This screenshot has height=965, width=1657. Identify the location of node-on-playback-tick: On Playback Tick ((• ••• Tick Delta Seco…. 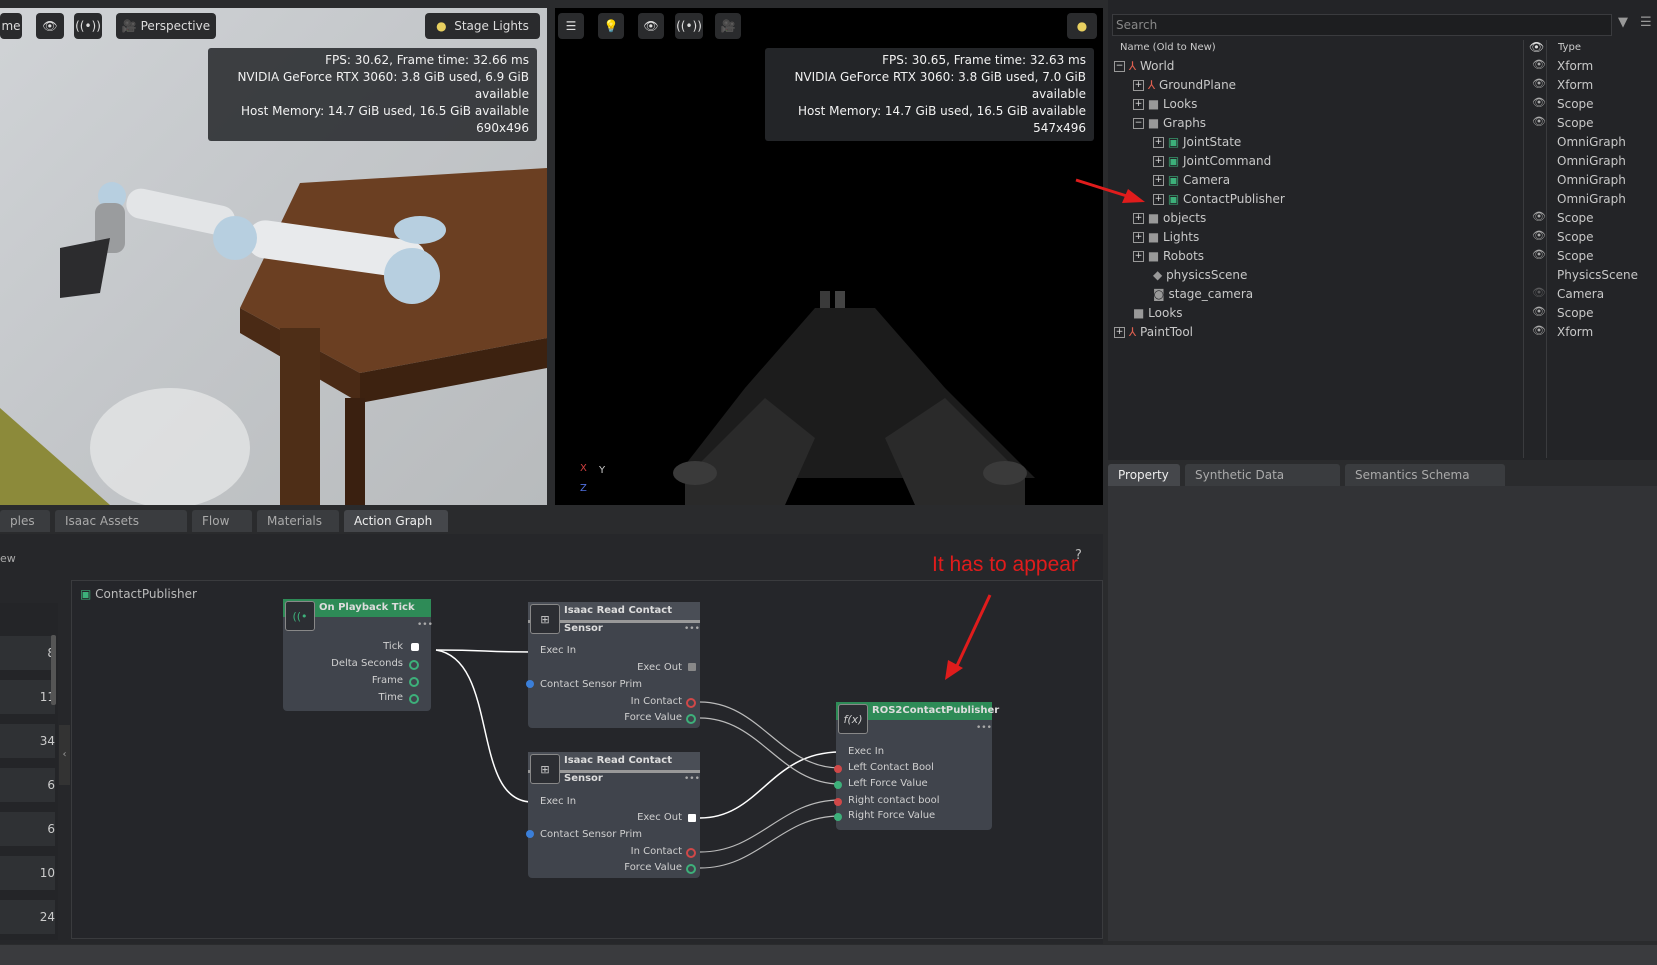
(358, 655).